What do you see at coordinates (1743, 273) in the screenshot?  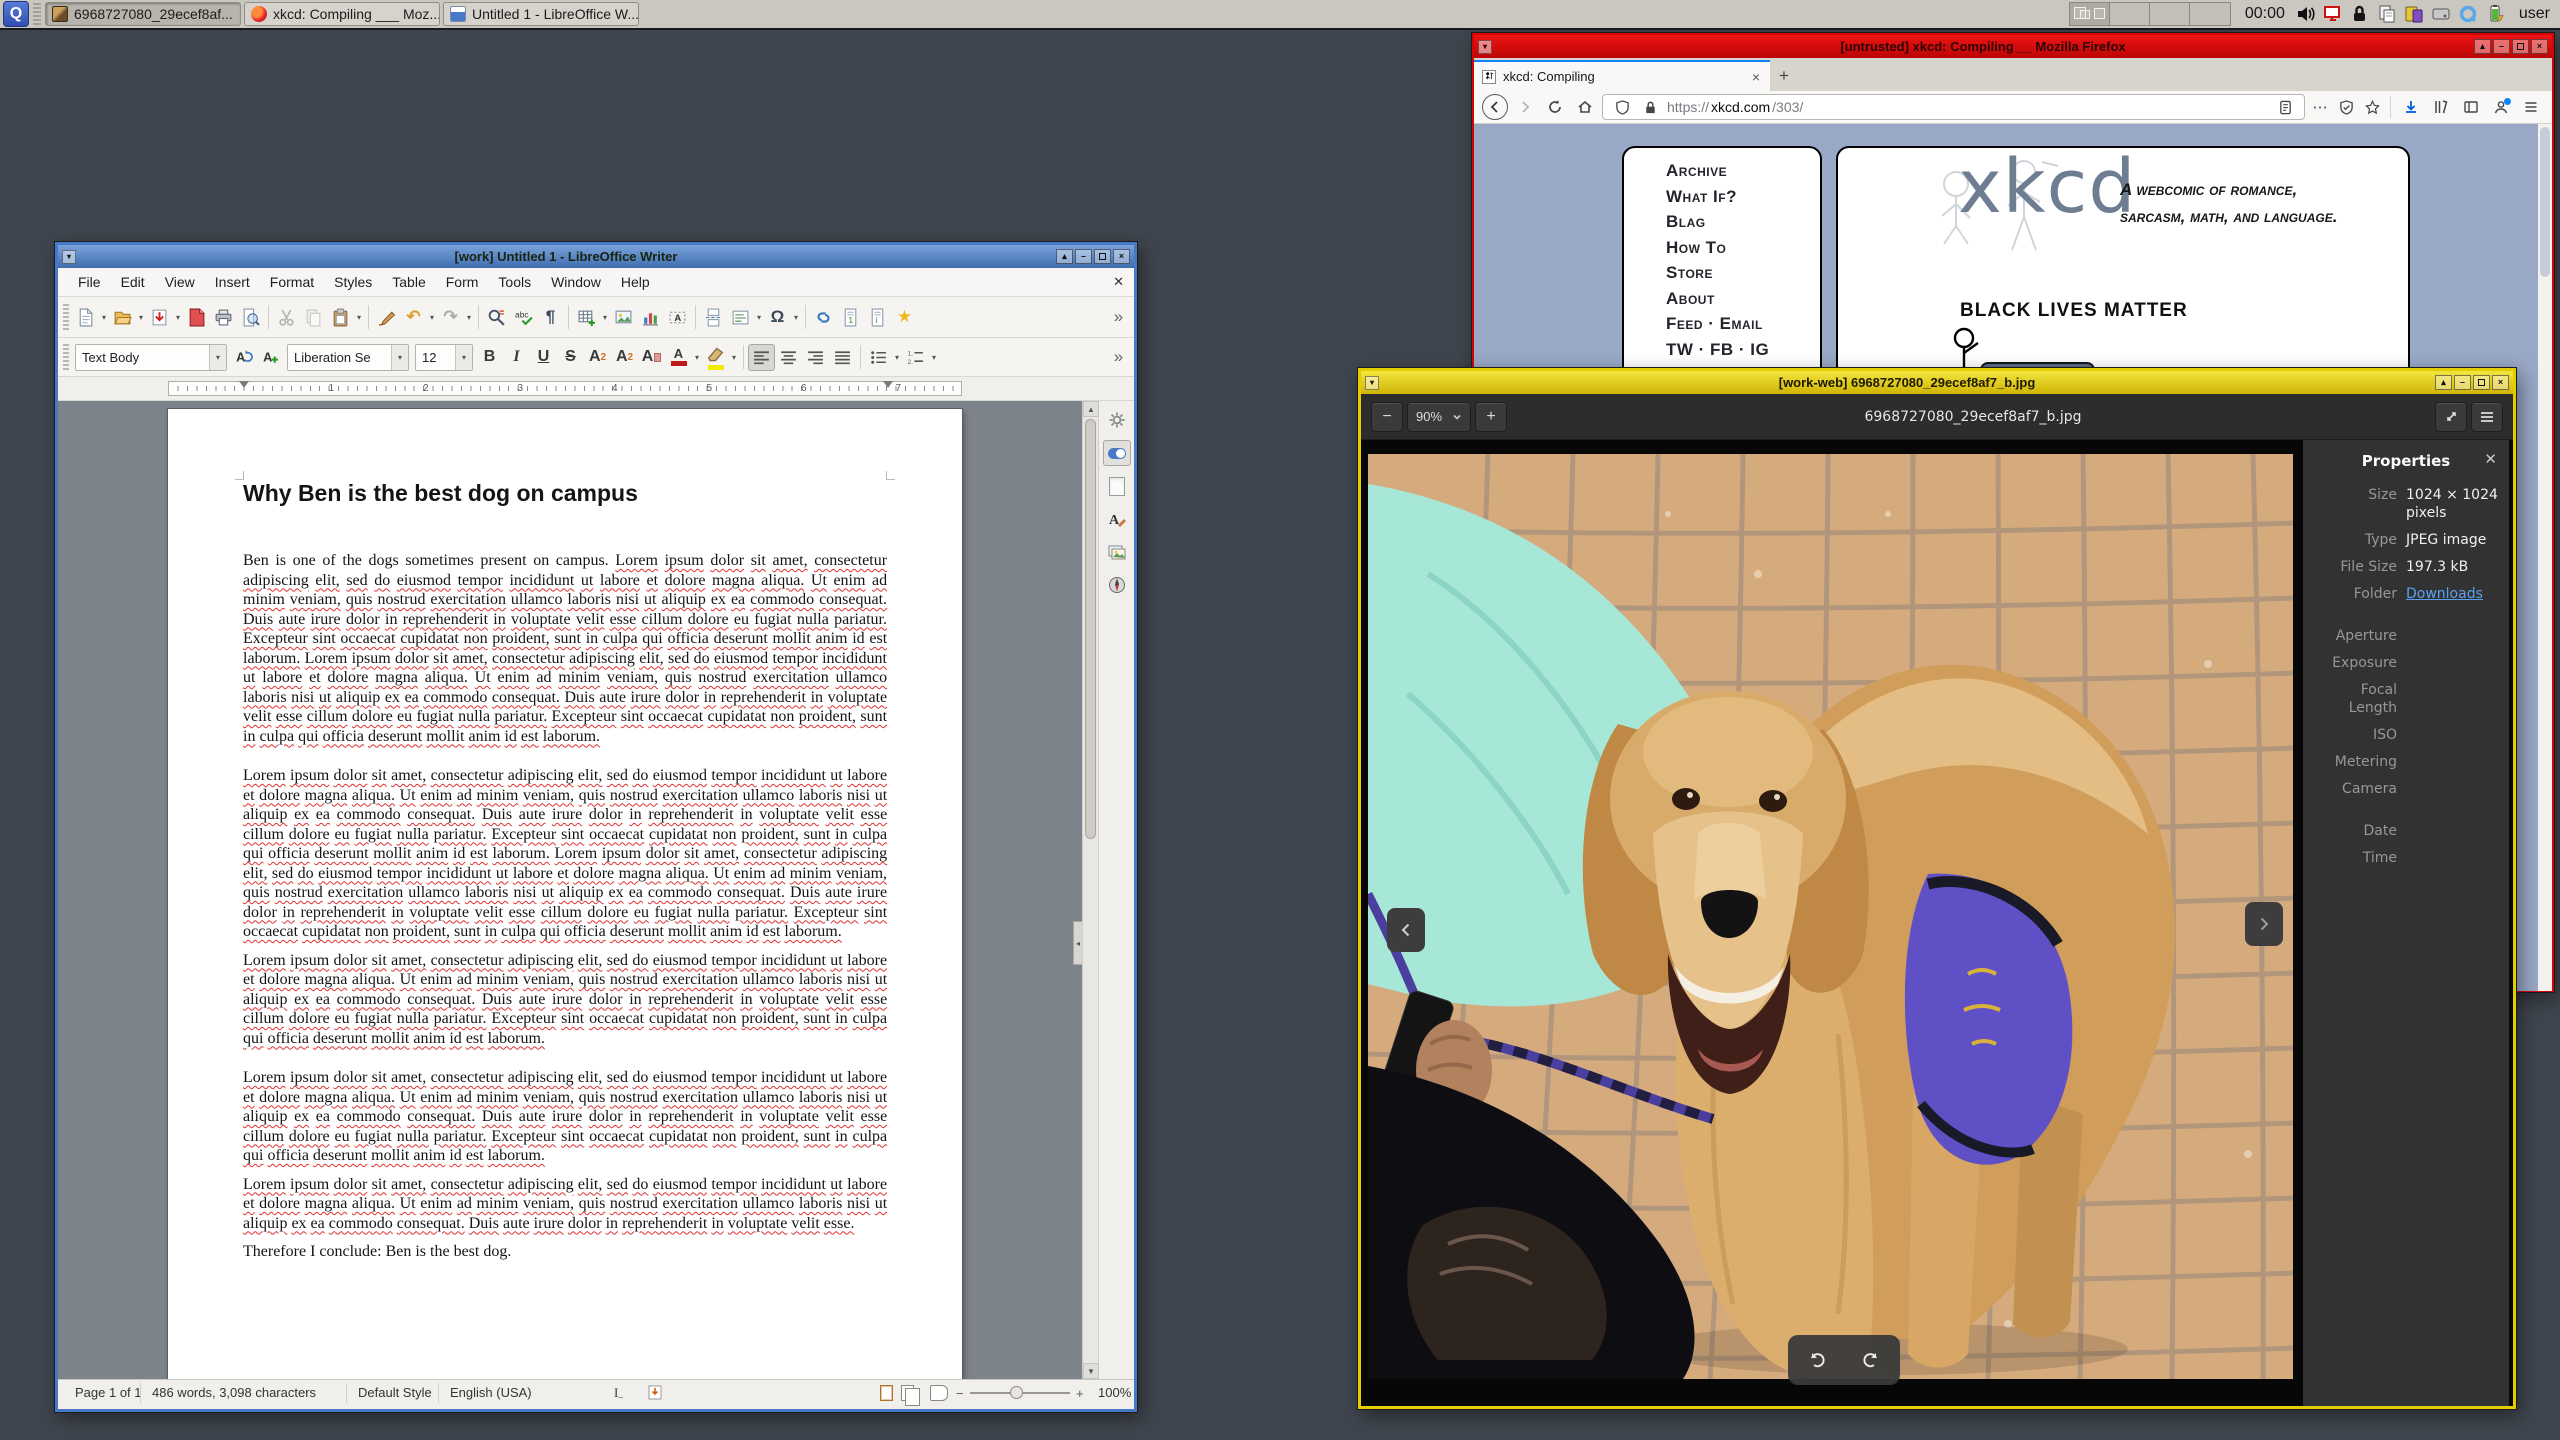 I see `xkcd-nav-store: Store` at bounding box center [1743, 273].